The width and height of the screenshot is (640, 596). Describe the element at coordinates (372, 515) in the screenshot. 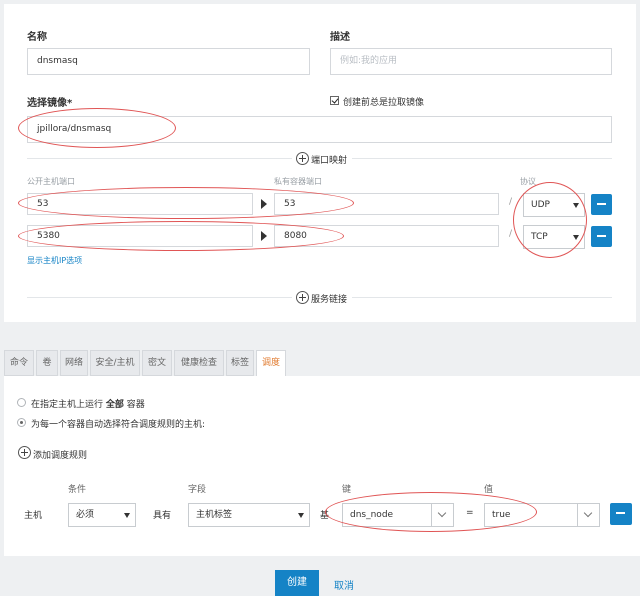

I see `key-value: dns_node` at that location.